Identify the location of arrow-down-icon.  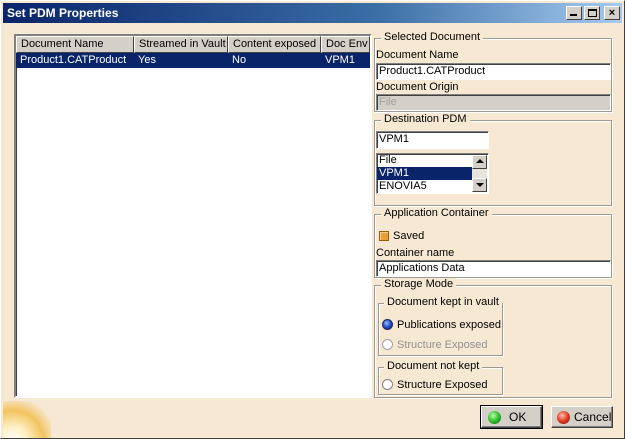
(480, 185).